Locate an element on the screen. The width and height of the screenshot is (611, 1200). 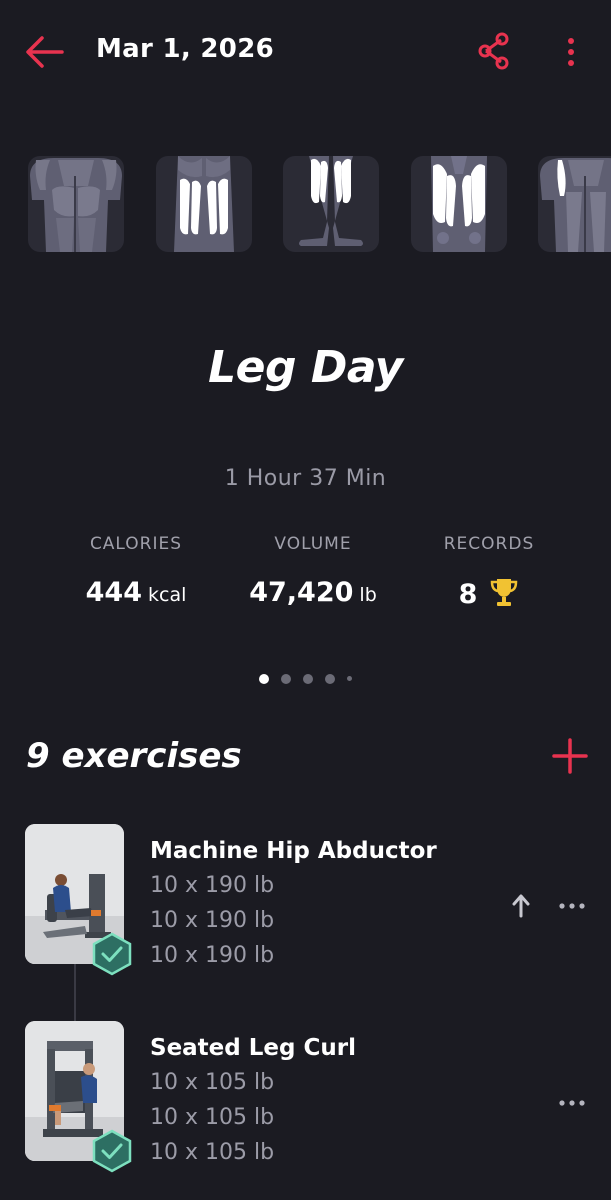
muscle-groups-strip is located at coordinates (305, 205).